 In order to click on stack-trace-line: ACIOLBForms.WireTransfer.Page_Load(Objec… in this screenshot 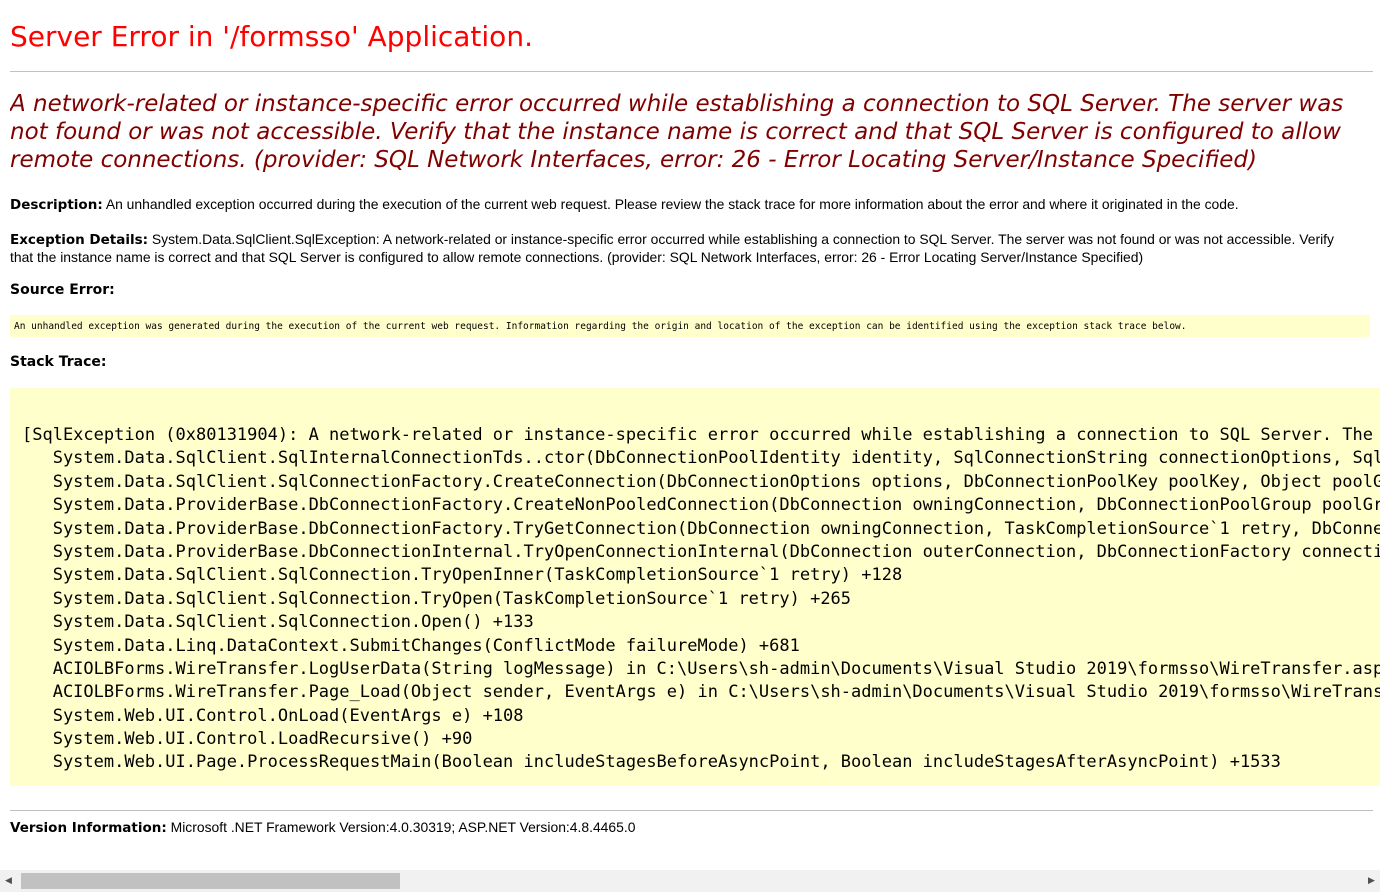, I will do `click(701, 692)`.